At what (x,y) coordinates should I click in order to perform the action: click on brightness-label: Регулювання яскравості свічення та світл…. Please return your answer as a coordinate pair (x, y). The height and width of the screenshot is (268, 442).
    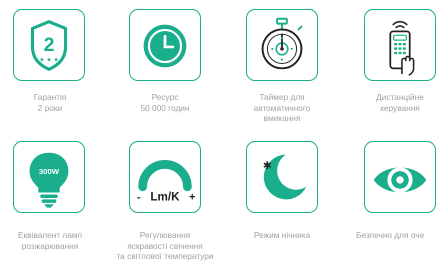
    Looking at the image, I should click on (165, 246).